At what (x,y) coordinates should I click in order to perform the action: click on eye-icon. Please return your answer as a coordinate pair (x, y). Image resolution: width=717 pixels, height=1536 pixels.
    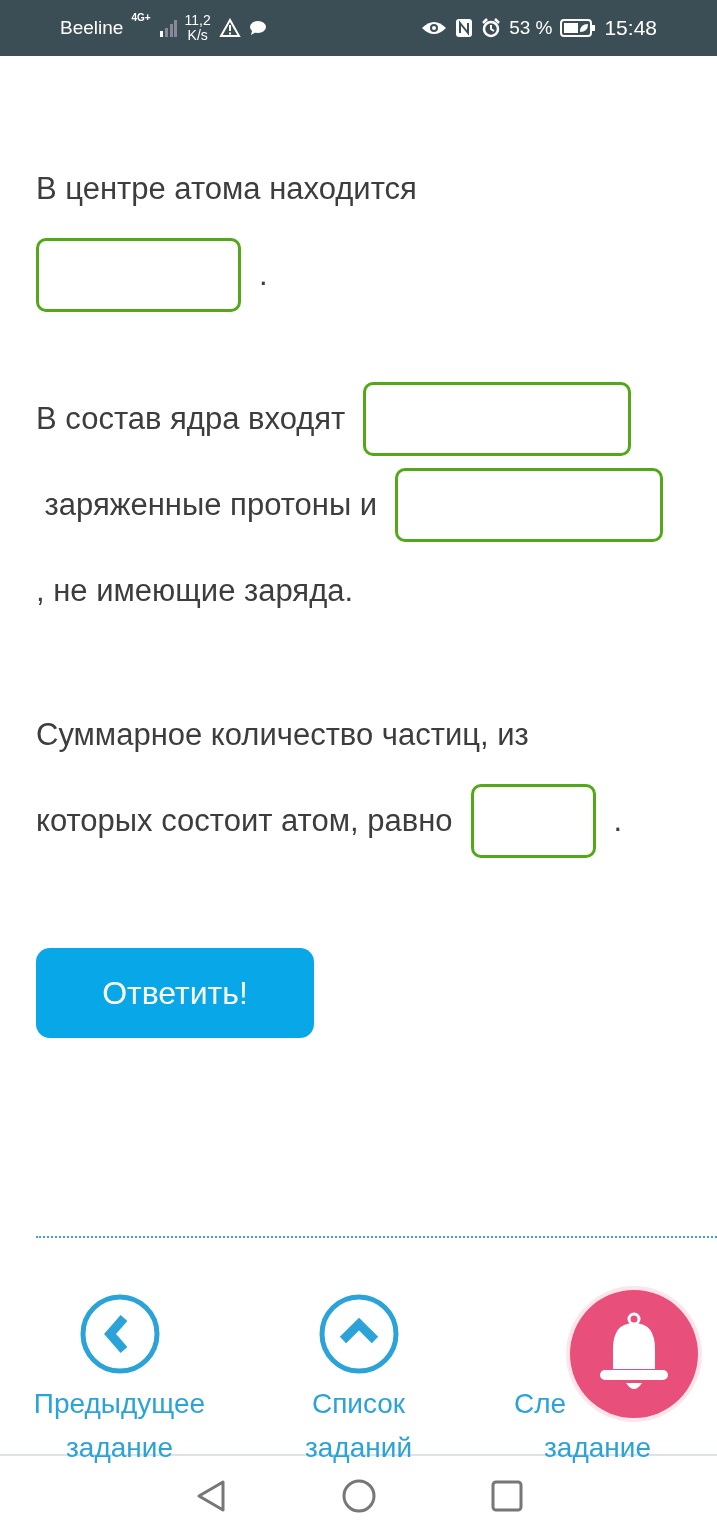
    Looking at the image, I should click on (434, 28).